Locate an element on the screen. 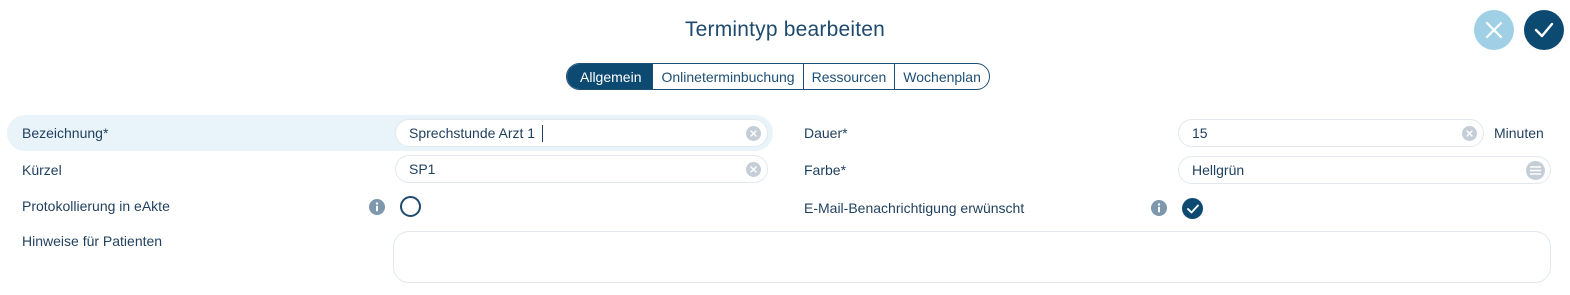 The image size is (1570, 295). kuerzel-field: SP1 is located at coordinates (581, 169).